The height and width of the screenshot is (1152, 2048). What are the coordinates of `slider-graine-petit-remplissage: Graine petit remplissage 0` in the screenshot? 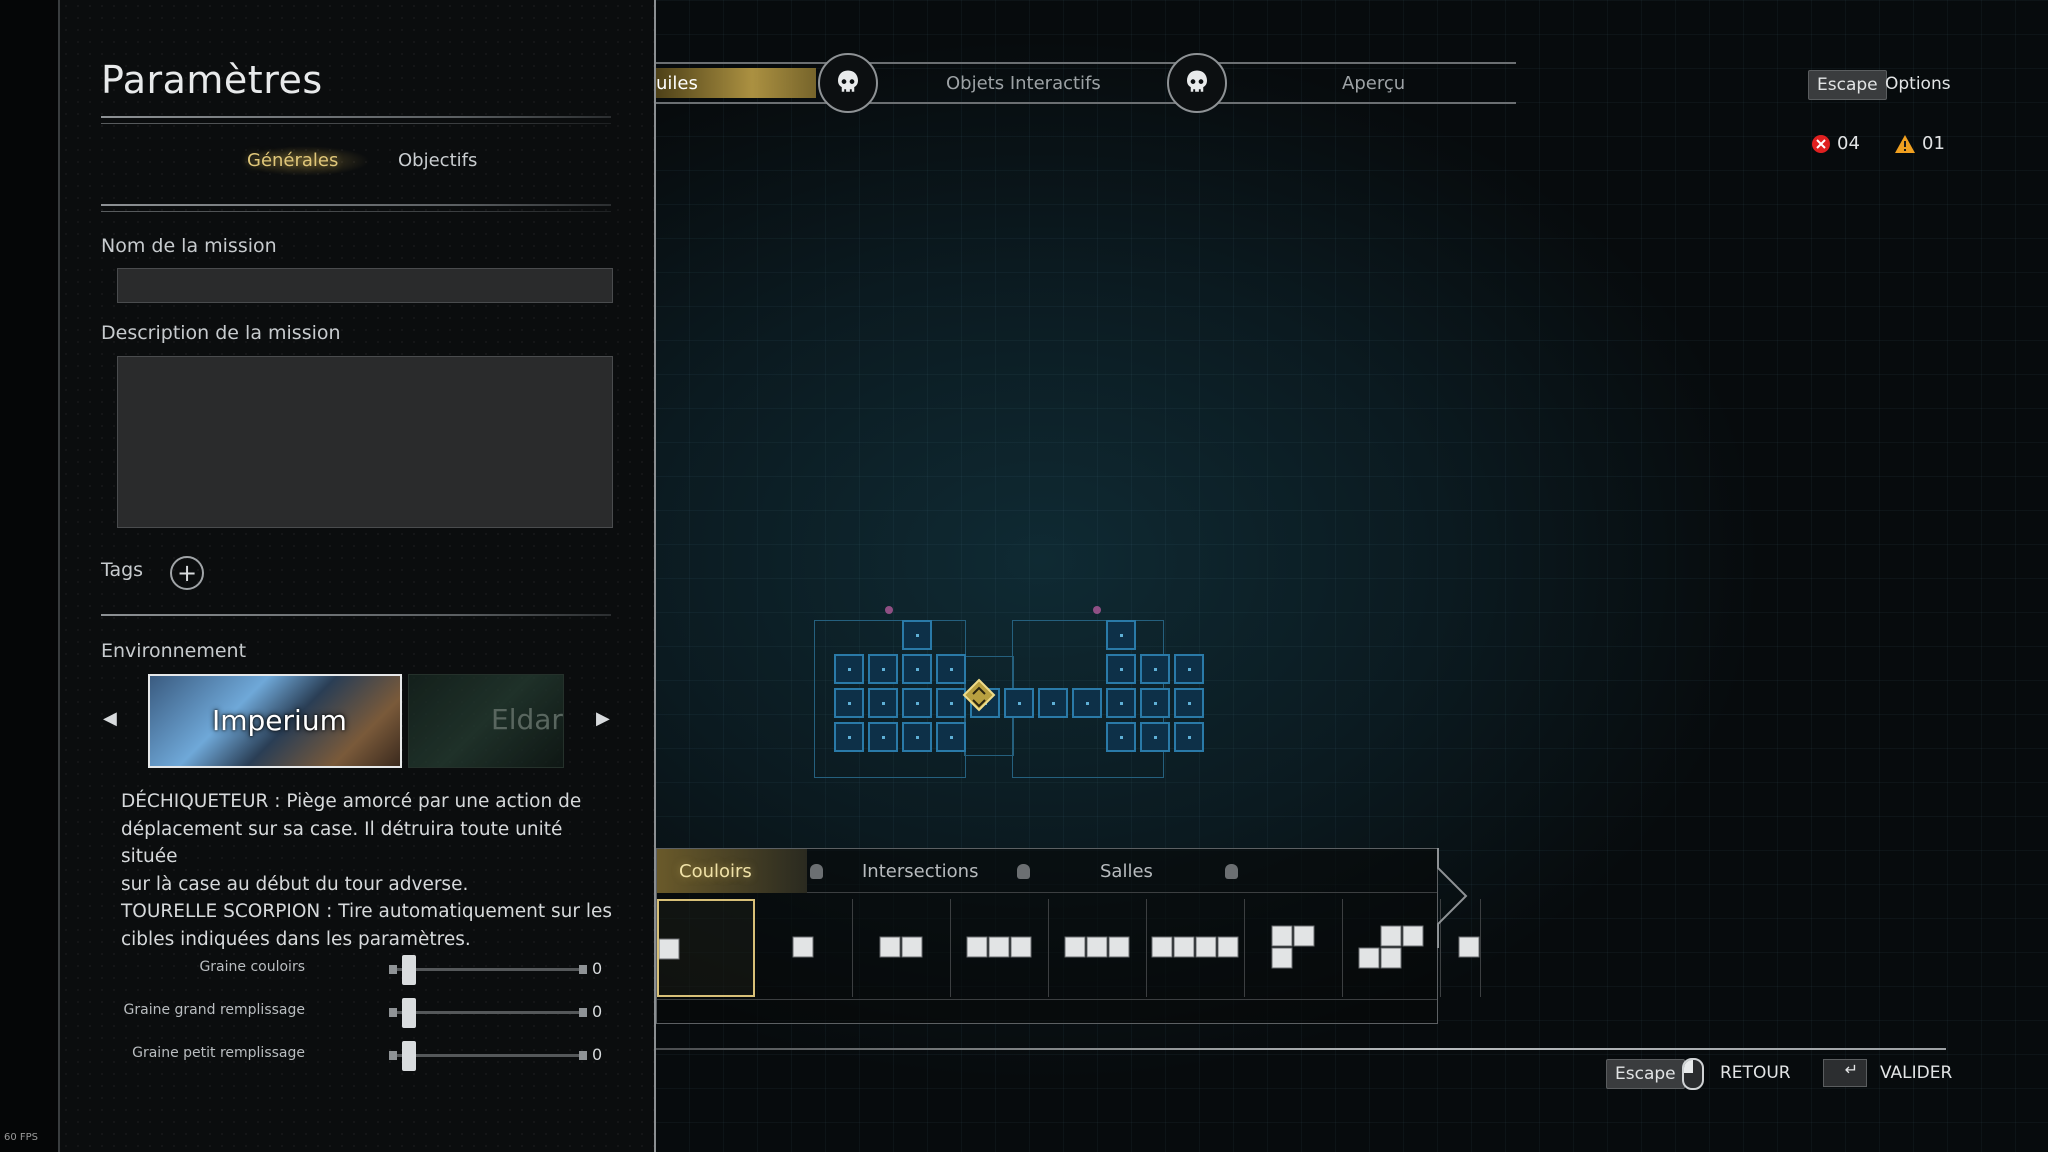 It's located at (340, 1056).